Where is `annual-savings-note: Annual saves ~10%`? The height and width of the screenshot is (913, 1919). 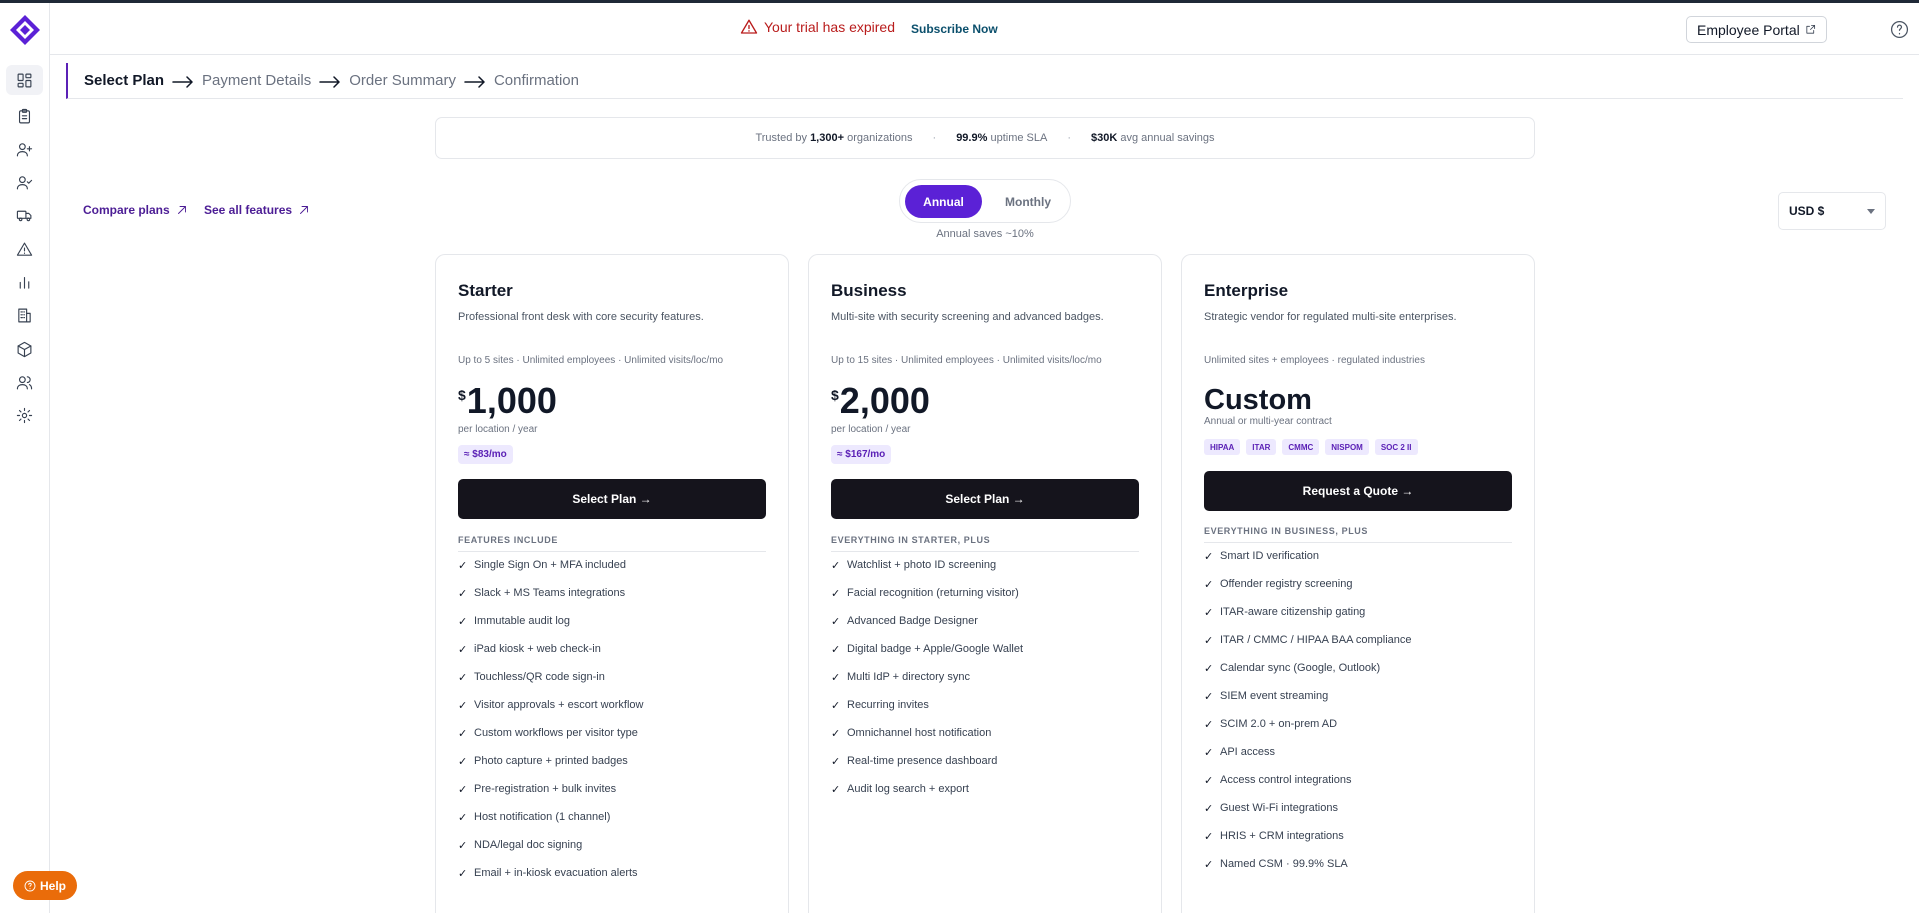 annual-savings-note: Annual saves ~10% is located at coordinates (985, 234).